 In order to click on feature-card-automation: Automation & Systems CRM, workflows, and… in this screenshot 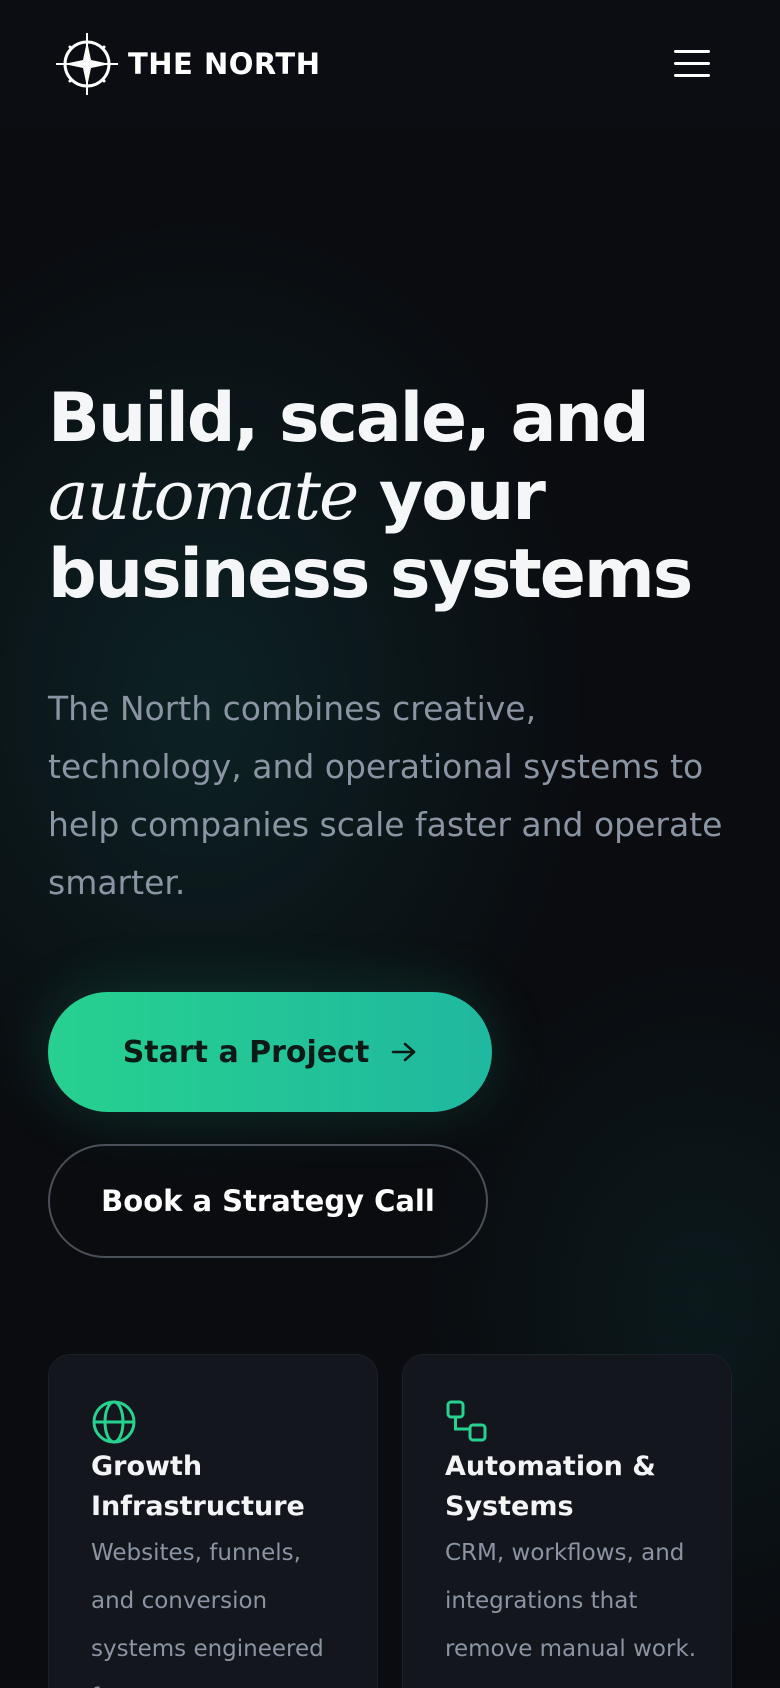, I will do `click(567, 1521)`.